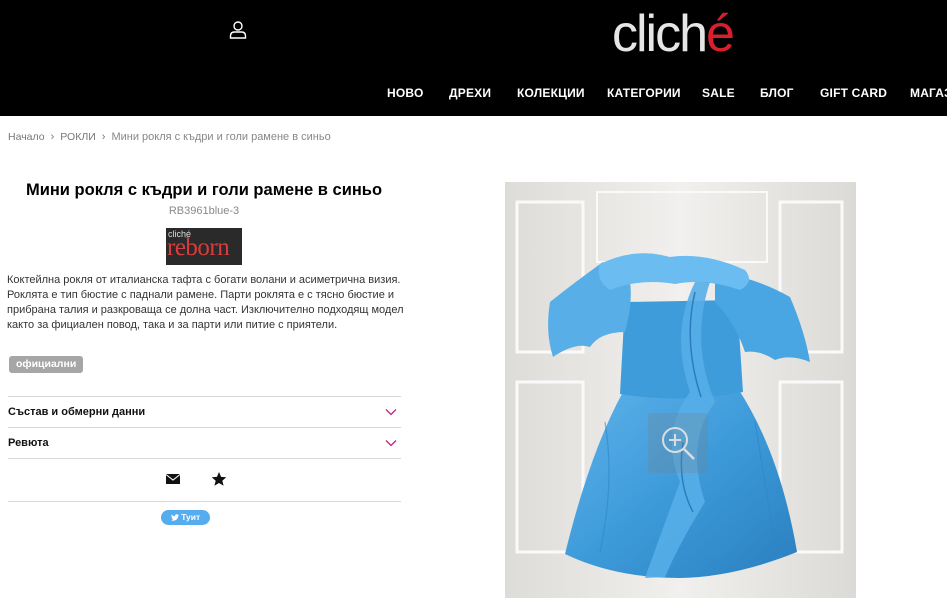 This screenshot has height=598, width=947. I want to click on user-icon, so click(238, 30).